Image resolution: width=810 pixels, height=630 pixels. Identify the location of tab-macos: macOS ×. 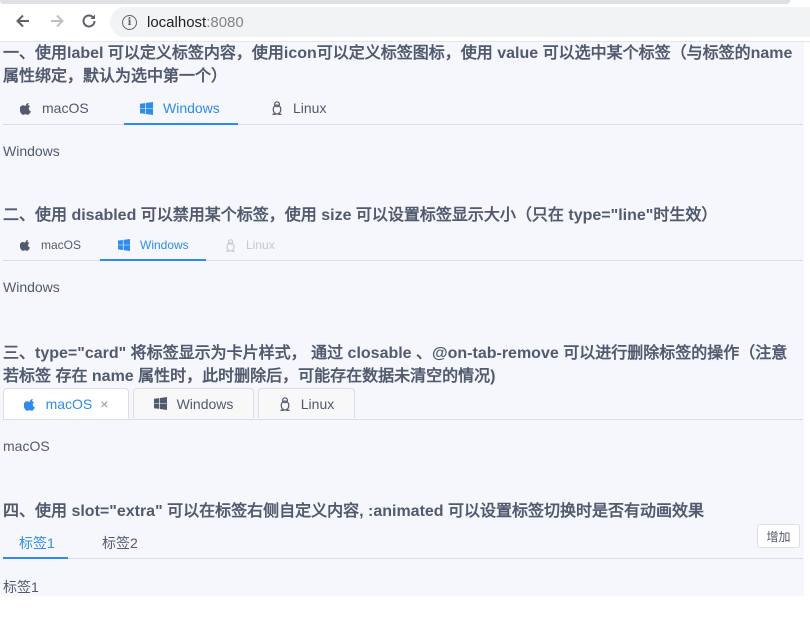
(66, 403).